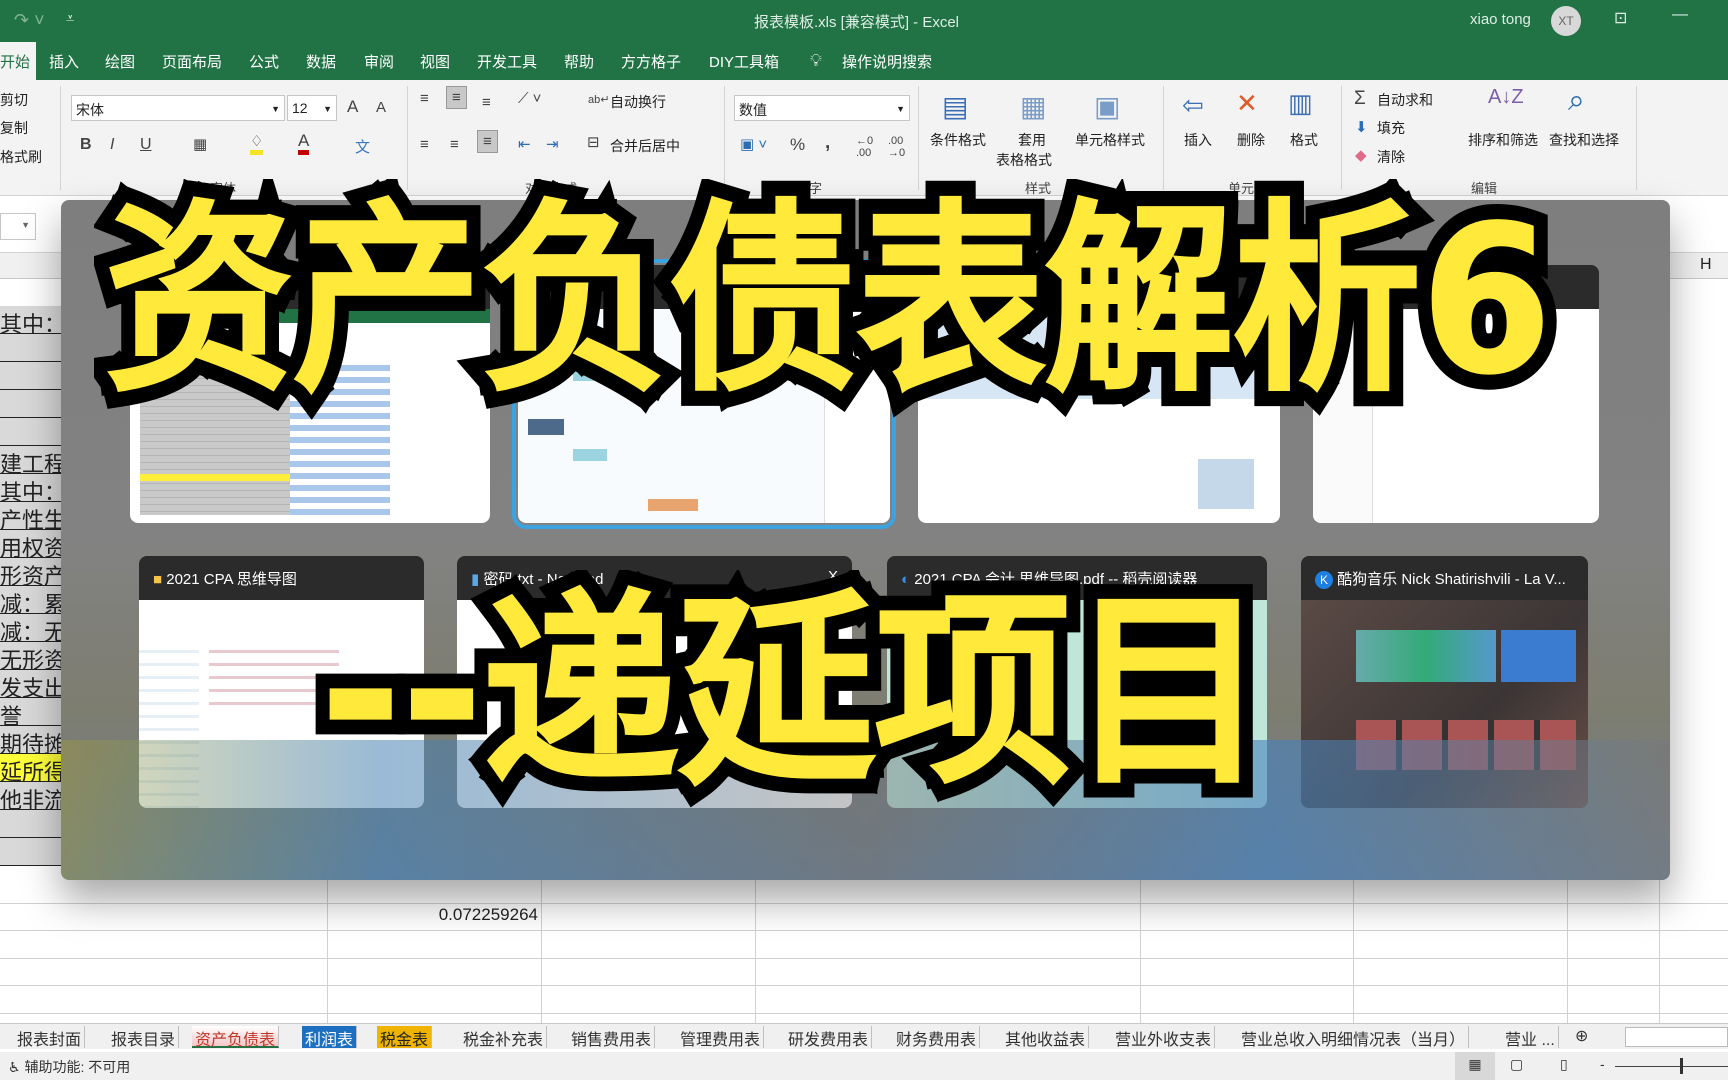 The height and width of the screenshot is (1080, 1728). I want to click on sheet-tab: 营业总收入明细情况表（当月）, so click(1354, 1037).